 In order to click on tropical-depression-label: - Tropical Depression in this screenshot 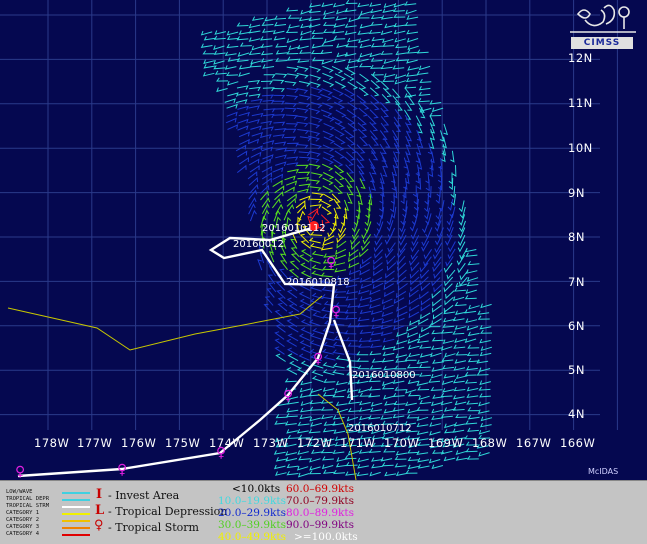, I will do `click(168, 511)`.